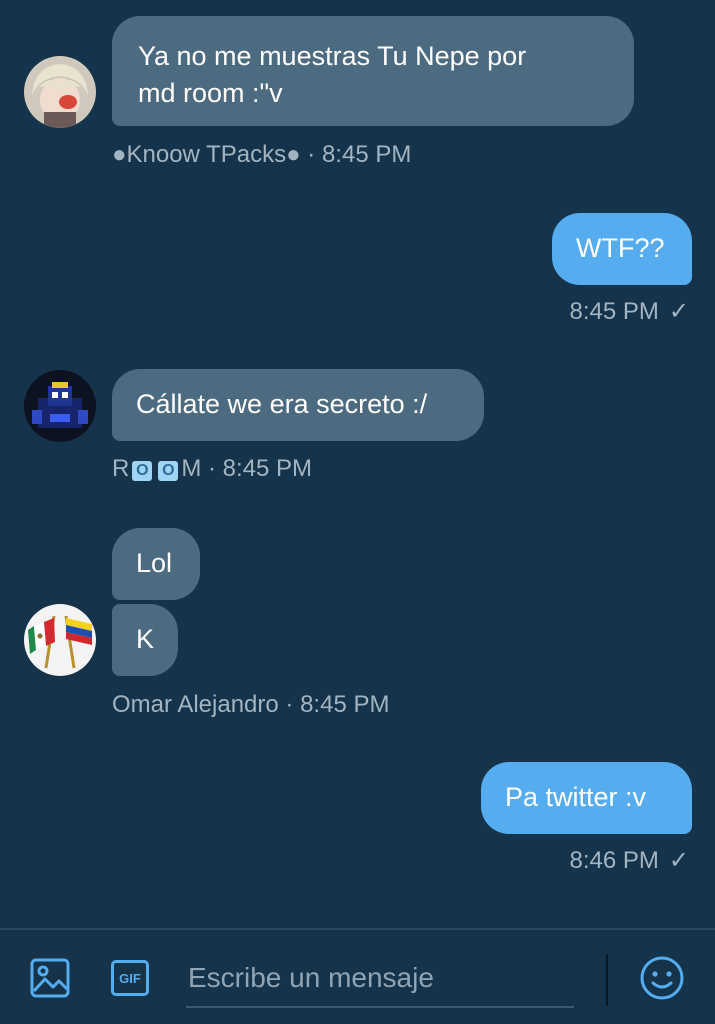 This screenshot has height=1024, width=715. Describe the element at coordinates (380, 979) in the screenshot. I see `message-input` at that location.